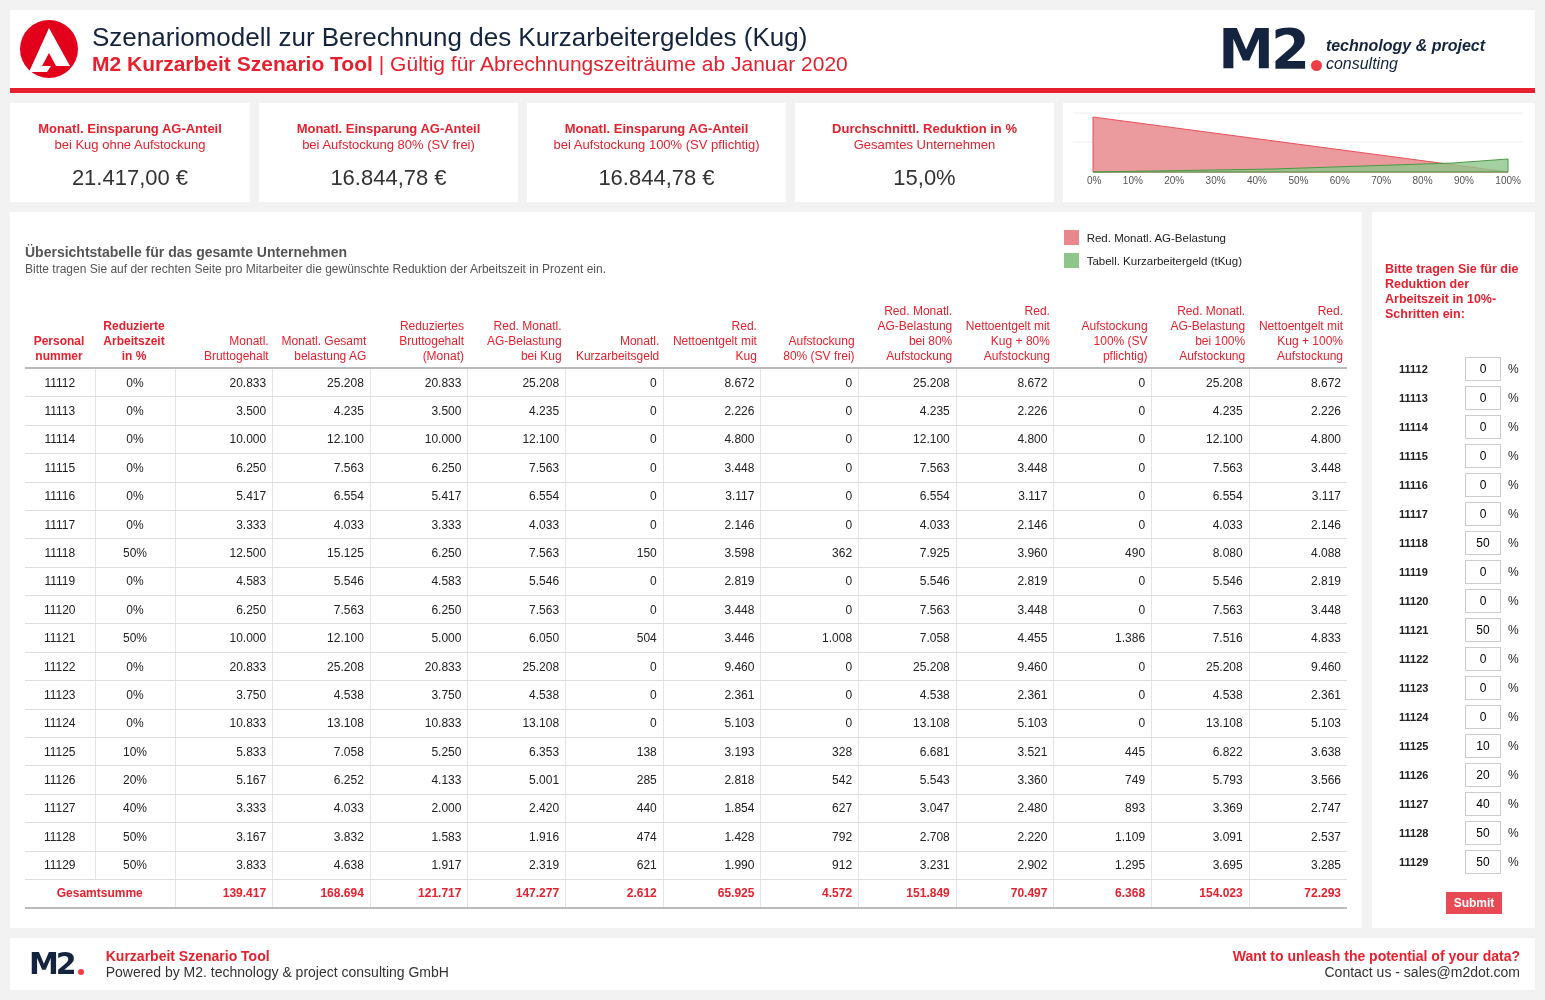 This screenshot has height=1000, width=1545. What do you see at coordinates (1339, 180) in the screenshot?
I see `axis-label: 60%` at bounding box center [1339, 180].